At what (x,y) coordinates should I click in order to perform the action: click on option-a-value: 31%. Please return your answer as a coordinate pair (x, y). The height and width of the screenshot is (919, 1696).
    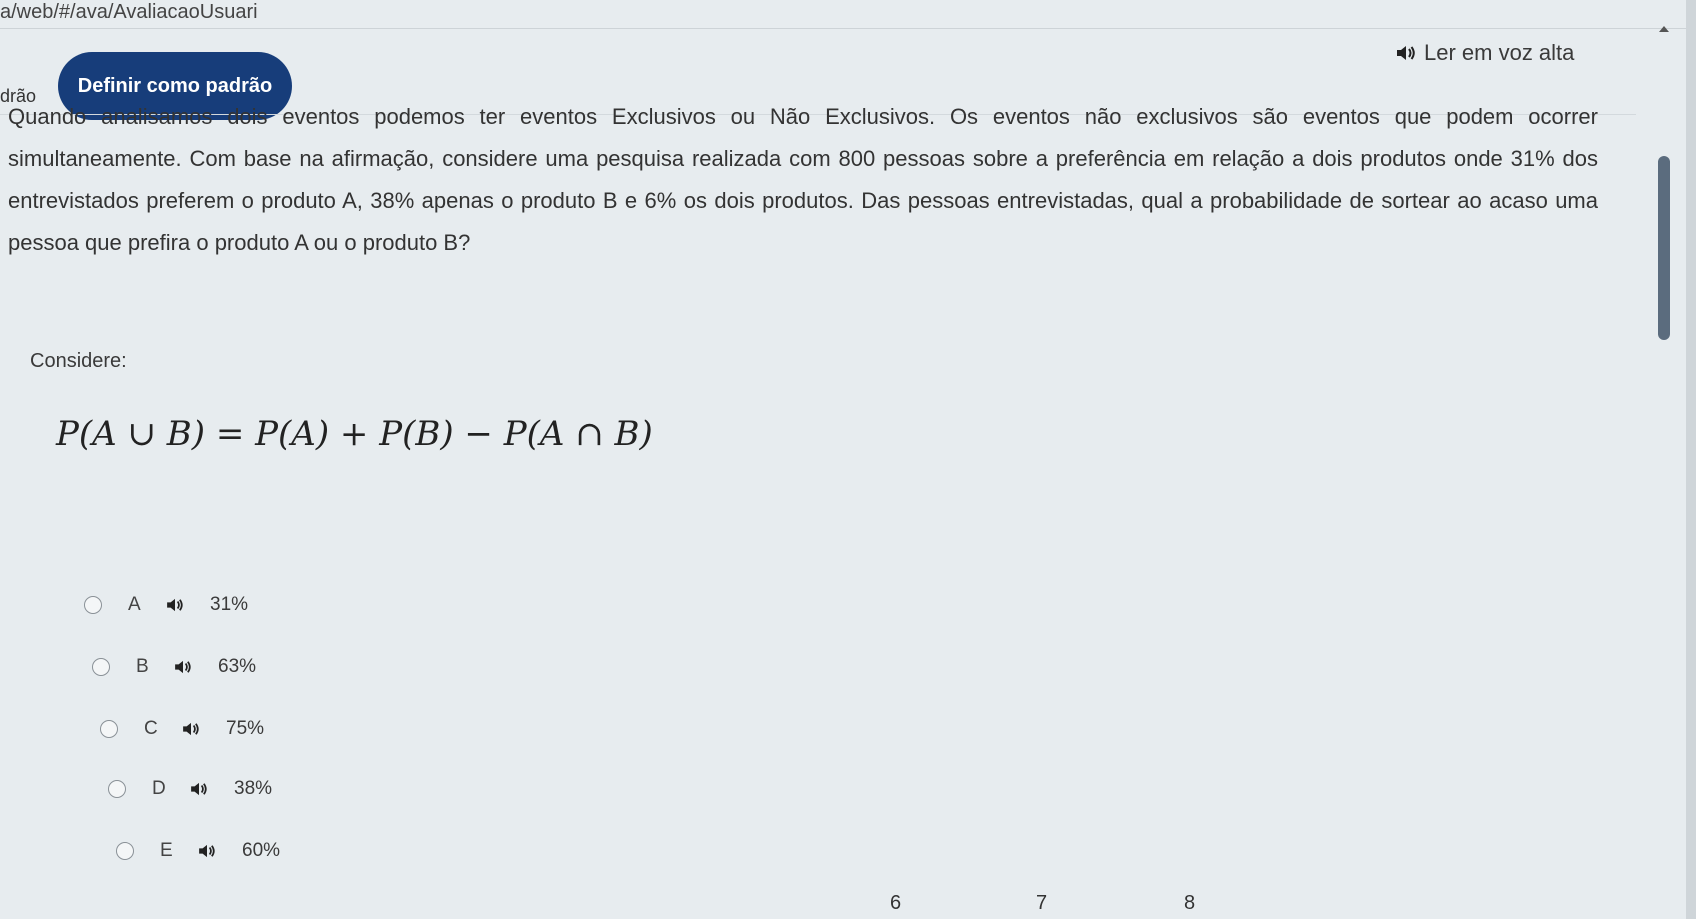
    Looking at the image, I should click on (229, 604).